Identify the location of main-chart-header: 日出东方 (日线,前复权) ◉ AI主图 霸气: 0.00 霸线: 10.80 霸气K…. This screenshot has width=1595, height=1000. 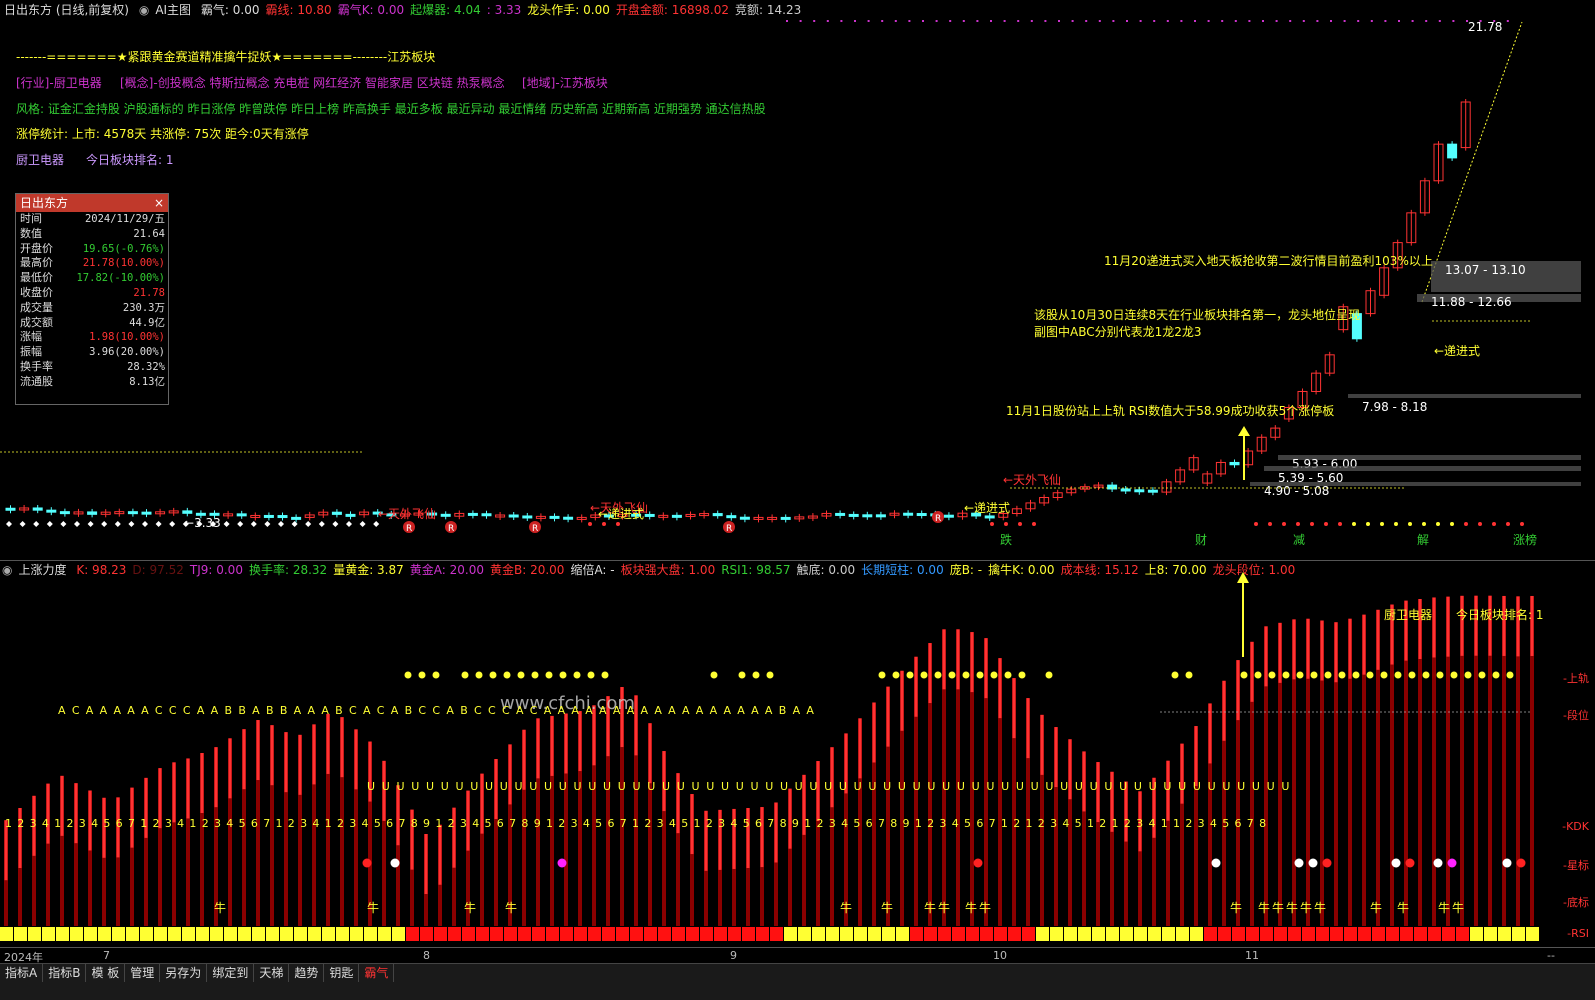
(797, 10).